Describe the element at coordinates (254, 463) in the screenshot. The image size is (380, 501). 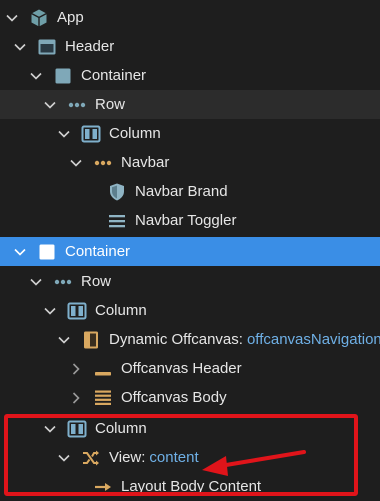
I see `annotation-arrow-icon` at that location.